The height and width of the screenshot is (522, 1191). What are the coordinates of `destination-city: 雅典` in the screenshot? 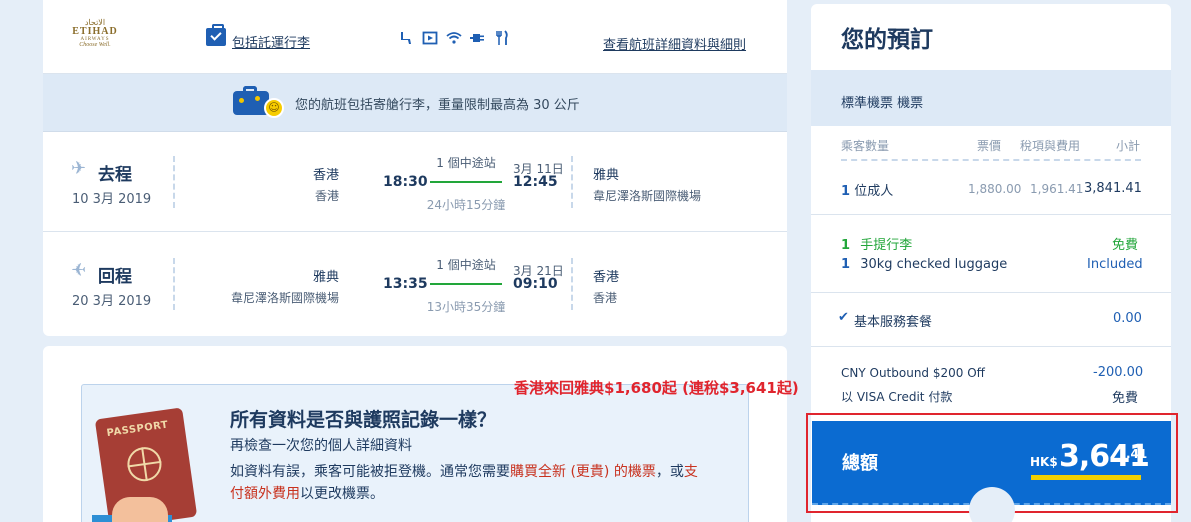 It's located at (606, 175).